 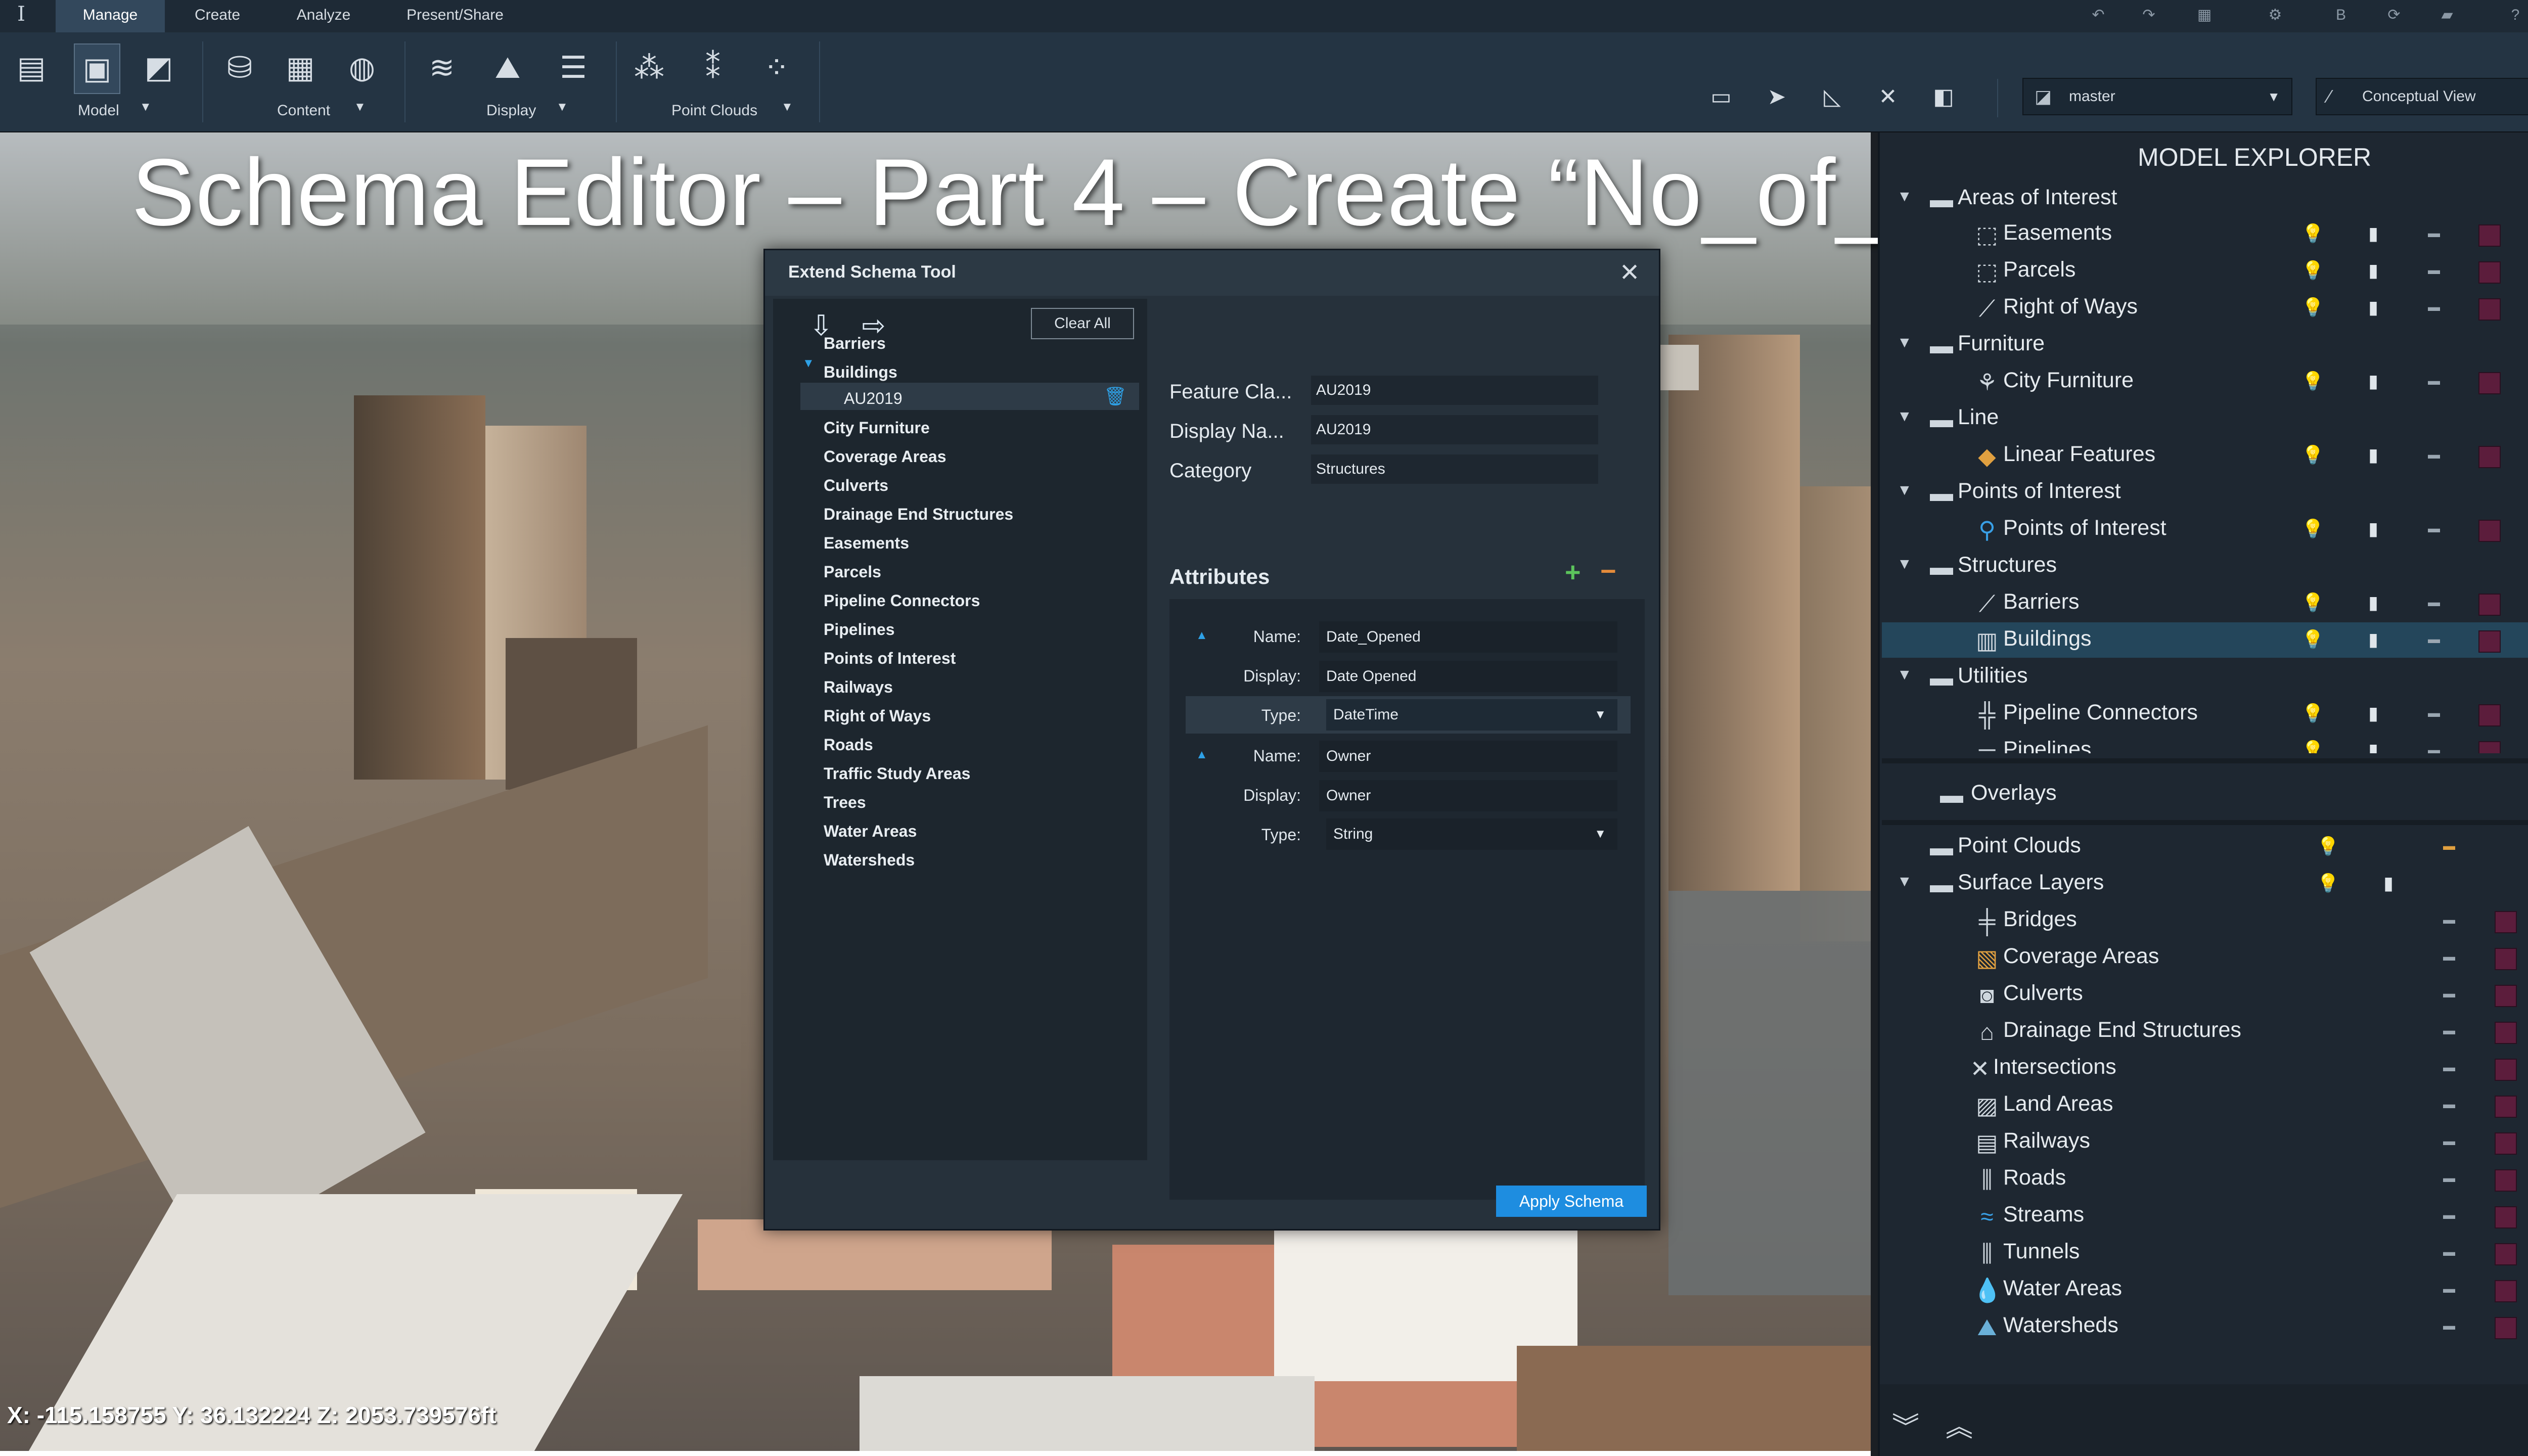 I want to click on point-clouds-row: ▬ Point Clouds 💡 ▬, so click(x=2205, y=846).